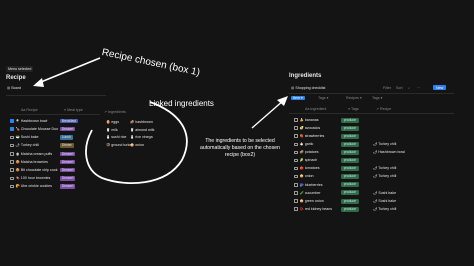  I want to click on recipe-name: Matcha cream puffs, so click(40, 154).